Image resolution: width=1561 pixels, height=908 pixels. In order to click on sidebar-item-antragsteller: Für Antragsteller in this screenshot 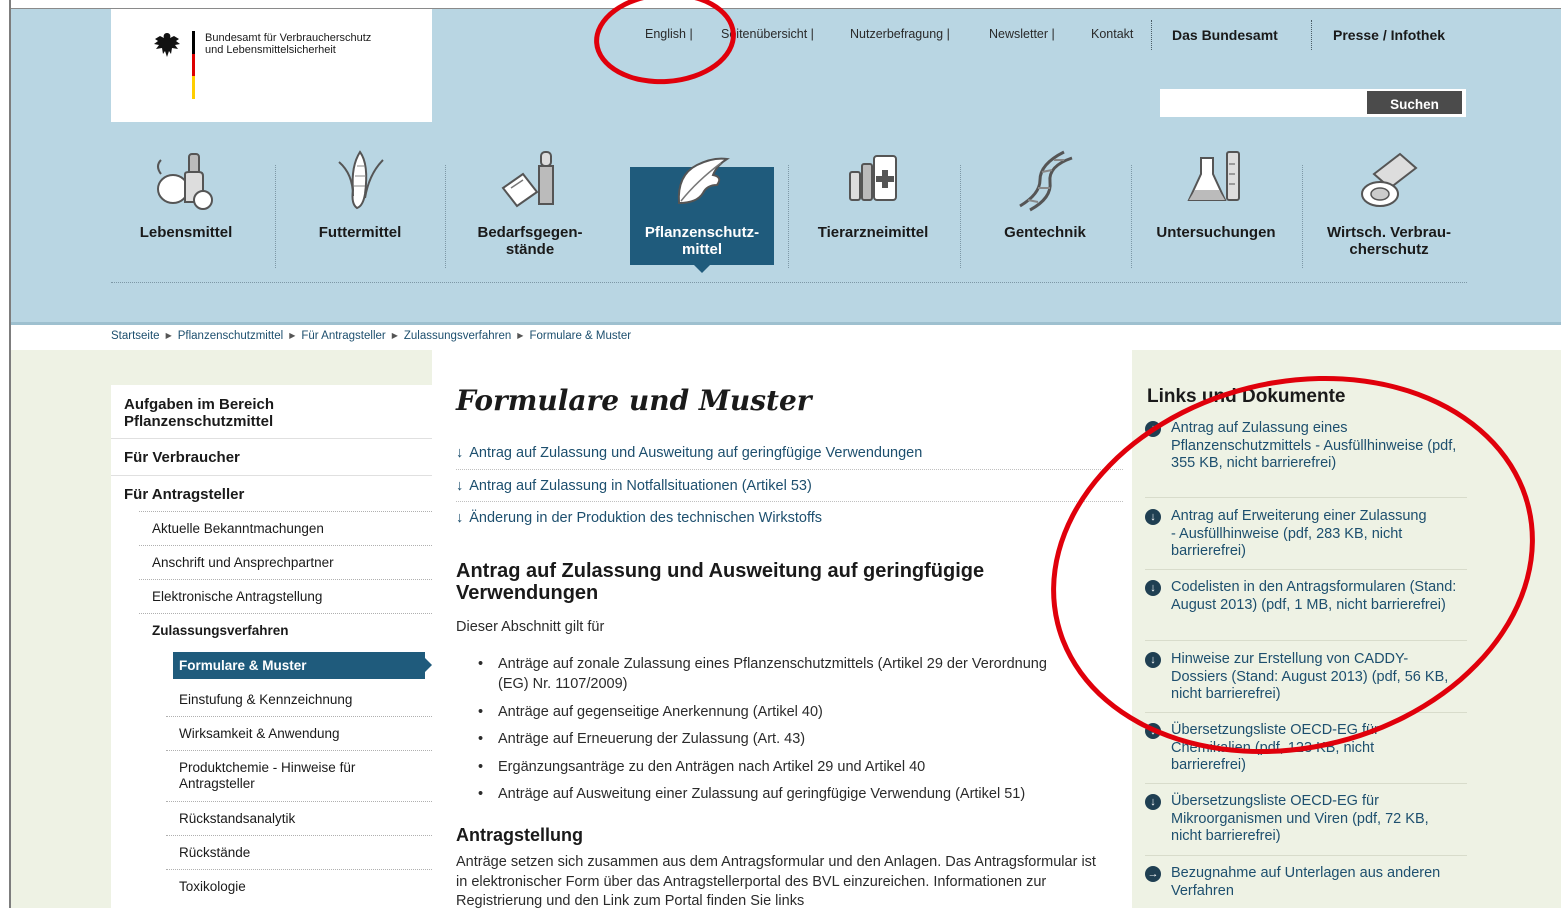, I will do `click(184, 494)`.